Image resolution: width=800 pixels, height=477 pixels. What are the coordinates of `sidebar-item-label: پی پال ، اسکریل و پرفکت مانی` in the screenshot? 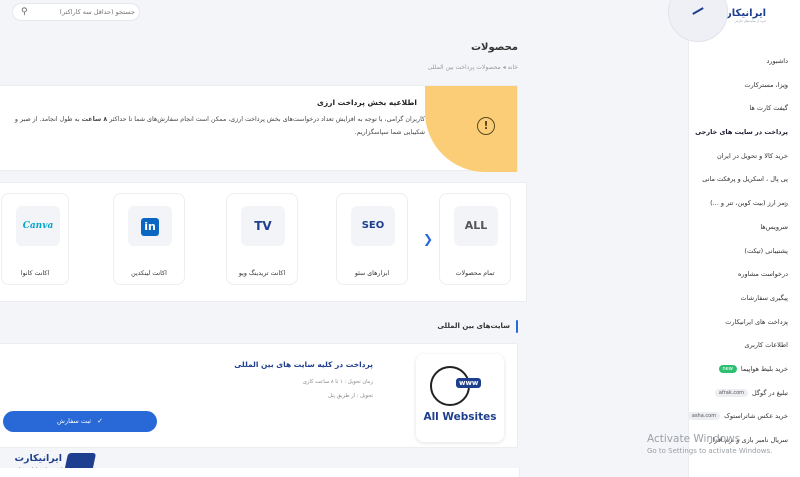 It's located at (745, 179).